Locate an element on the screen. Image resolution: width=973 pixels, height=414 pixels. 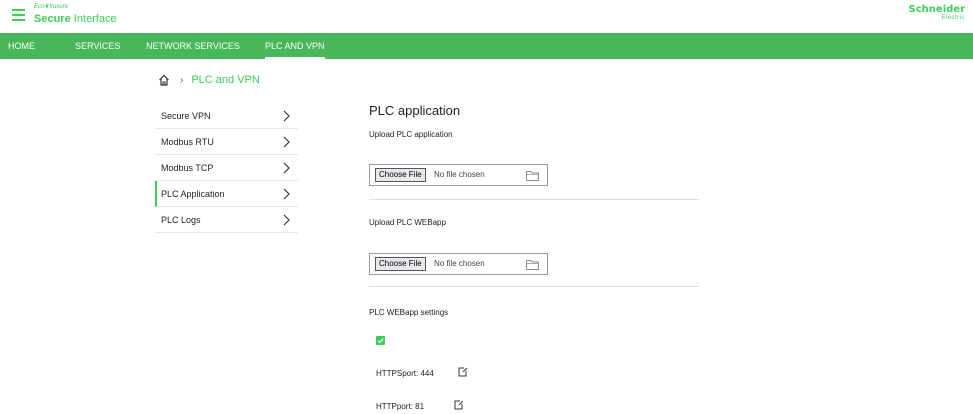
sidebar-item-label: PLC Application is located at coordinates (193, 194).